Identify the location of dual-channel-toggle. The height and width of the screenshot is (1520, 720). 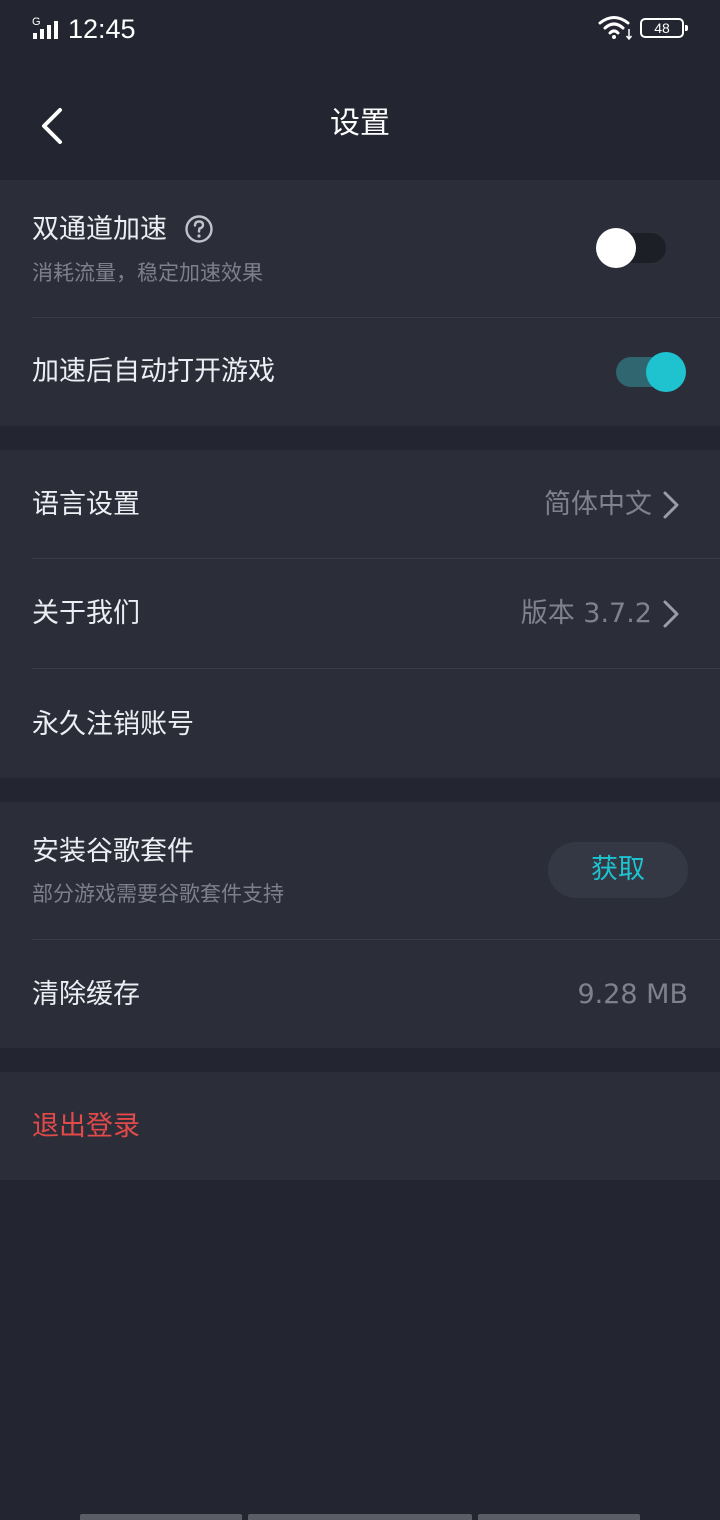
(631, 248).